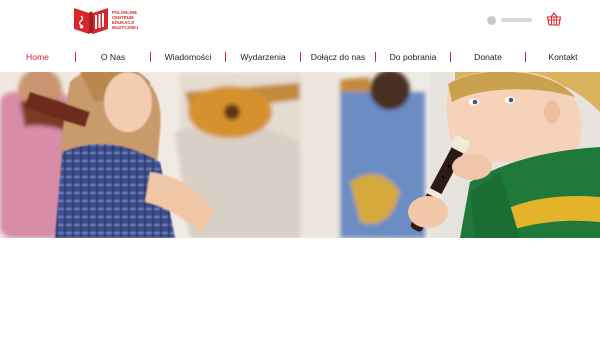 This screenshot has height=338, width=600. What do you see at coordinates (516, 20) in the screenshot?
I see `login-label-placeholder` at bounding box center [516, 20].